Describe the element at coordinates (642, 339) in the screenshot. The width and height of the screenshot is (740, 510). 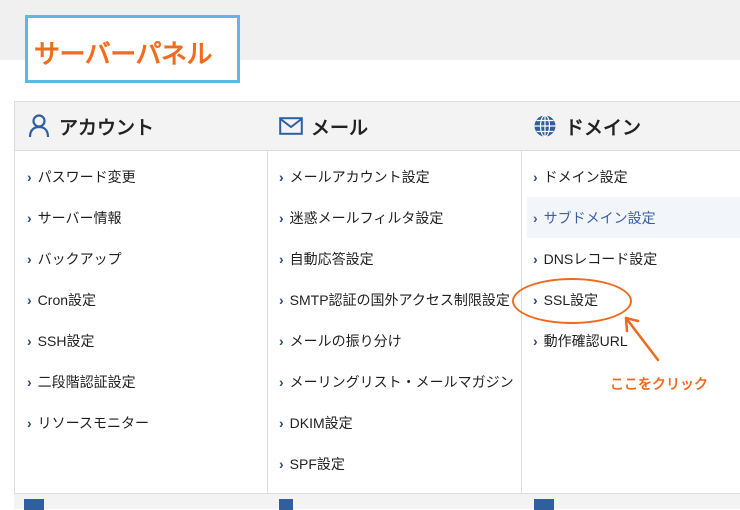
I see `annotation-arrow-icon` at that location.